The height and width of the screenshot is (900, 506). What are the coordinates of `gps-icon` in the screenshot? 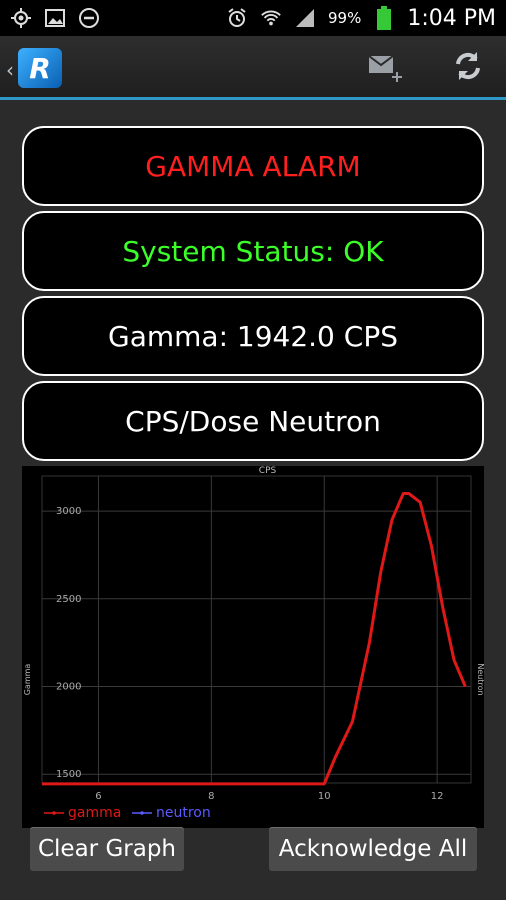 It's located at (21, 18).